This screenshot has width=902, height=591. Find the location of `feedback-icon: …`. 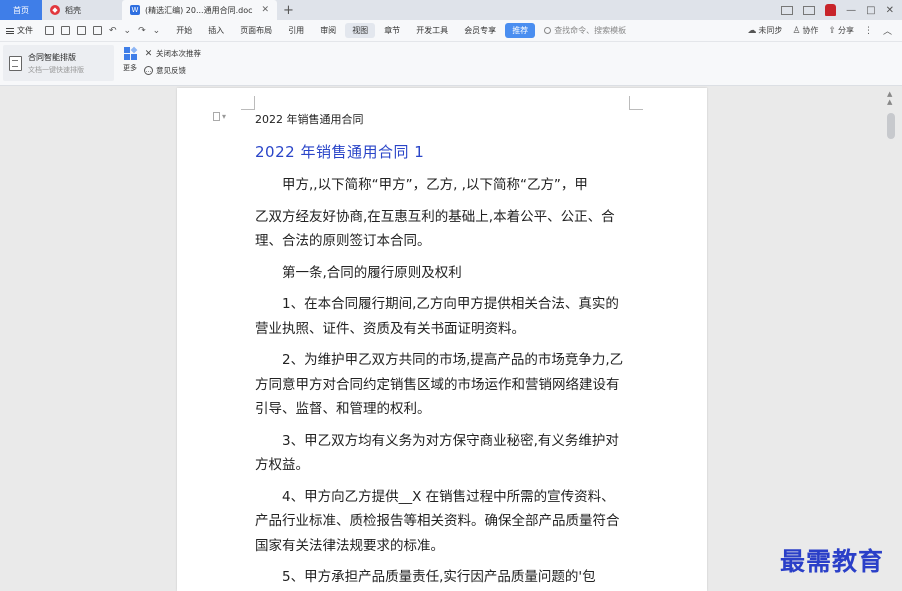

feedback-icon: … is located at coordinates (148, 70).